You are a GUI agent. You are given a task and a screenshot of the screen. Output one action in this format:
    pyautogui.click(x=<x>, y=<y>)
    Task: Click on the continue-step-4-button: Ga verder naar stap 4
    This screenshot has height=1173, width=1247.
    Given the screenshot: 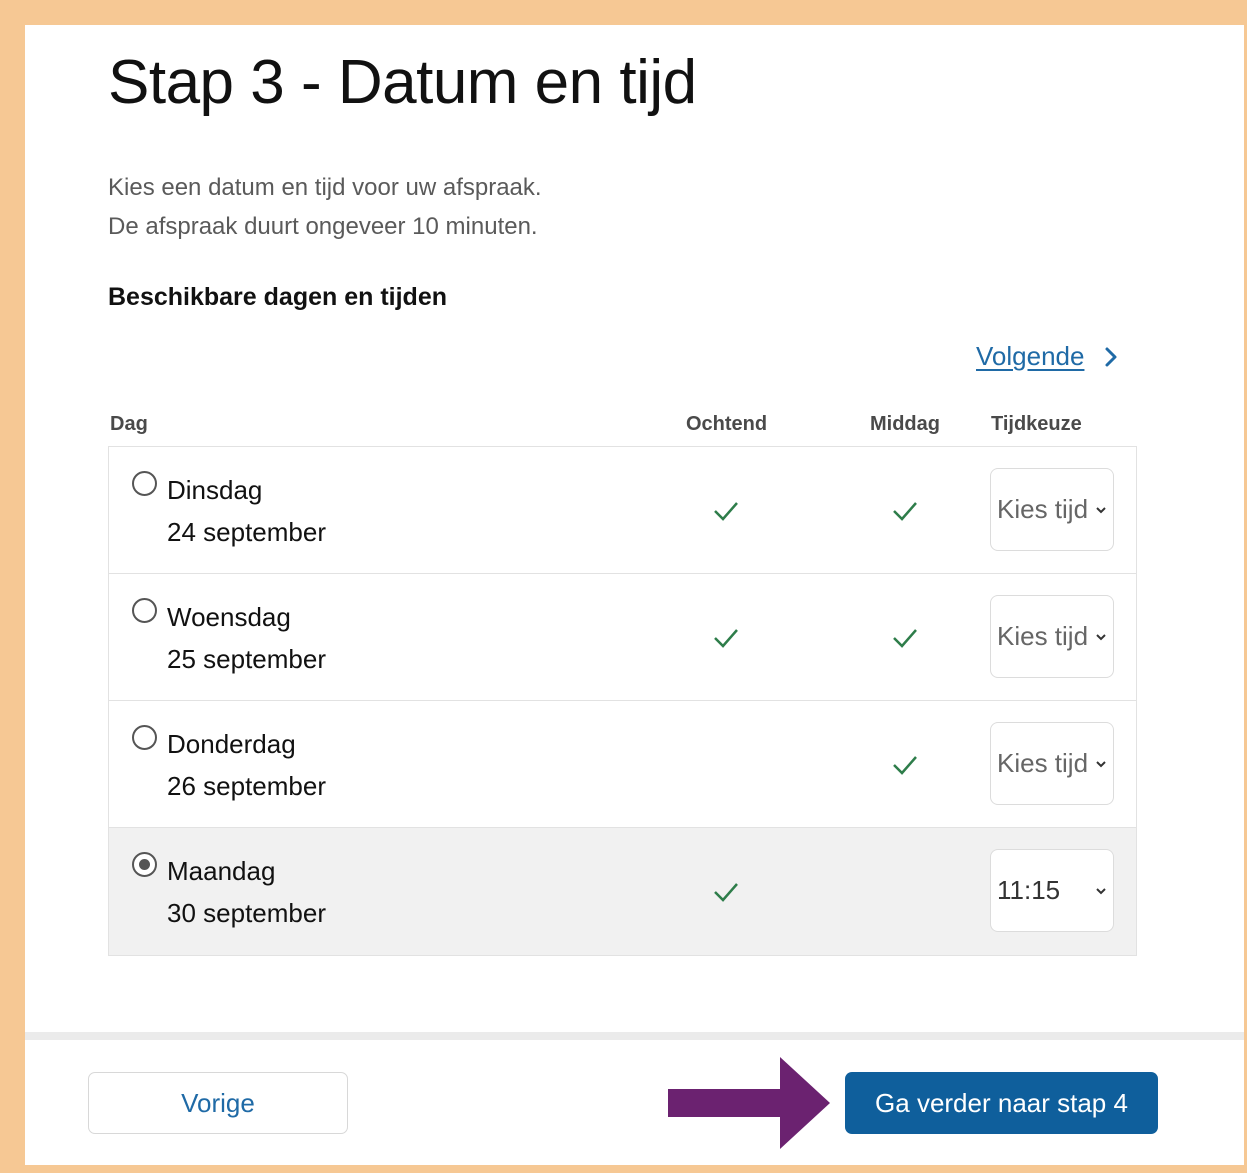 What is the action you would take?
    pyautogui.click(x=1001, y=1103)
    